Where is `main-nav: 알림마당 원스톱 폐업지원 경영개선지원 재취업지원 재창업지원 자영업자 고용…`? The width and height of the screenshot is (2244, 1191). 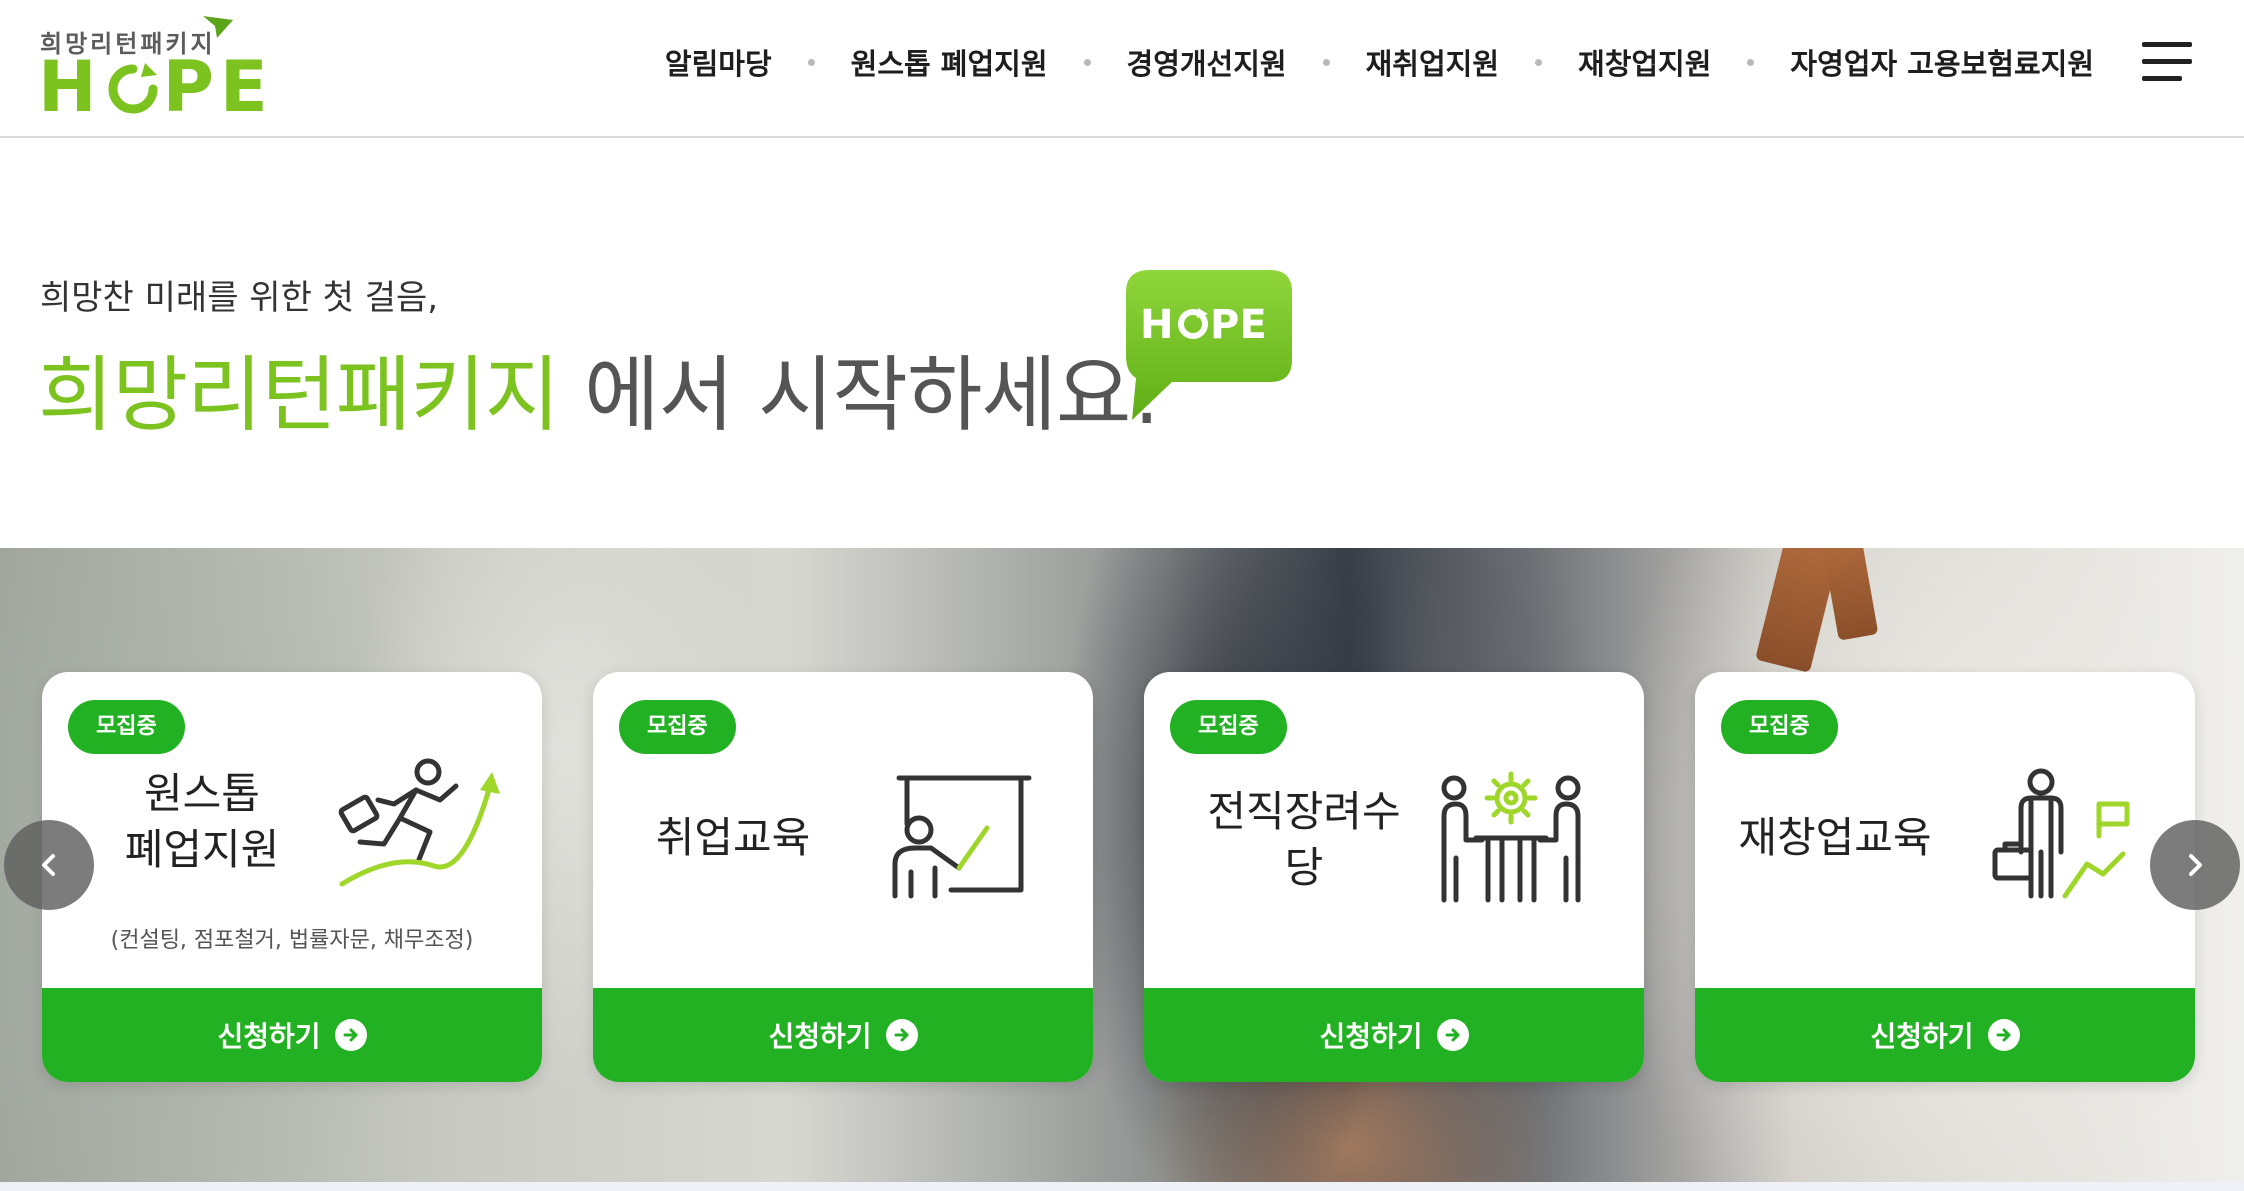 main-nav: 알림마당 원스톱 폐업지원 경영개선지원 재취업지원 재창업지원 자영업자 고용… is located at coordinates (1379, 62).